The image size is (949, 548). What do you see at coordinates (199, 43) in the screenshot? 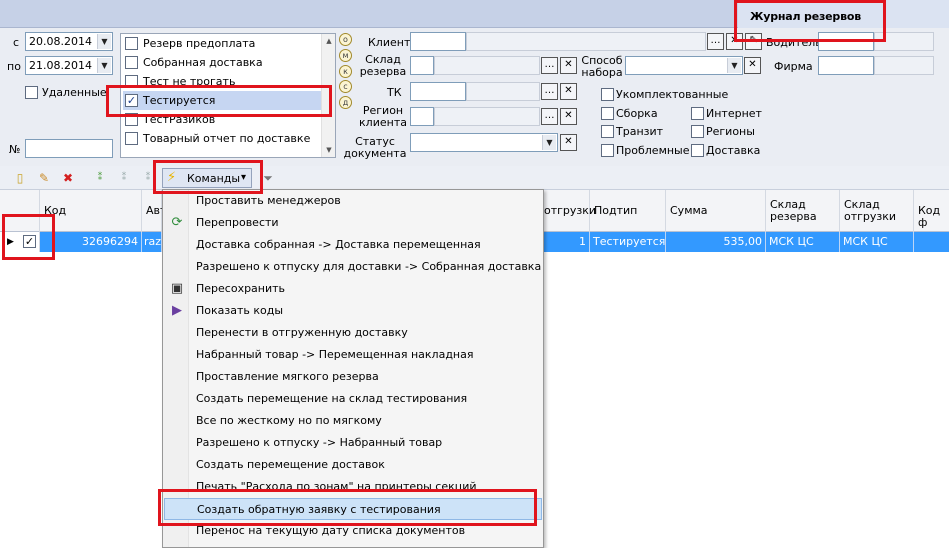
I see `status-item-label: Резерв предоплата` at bounding box center [199, 43].